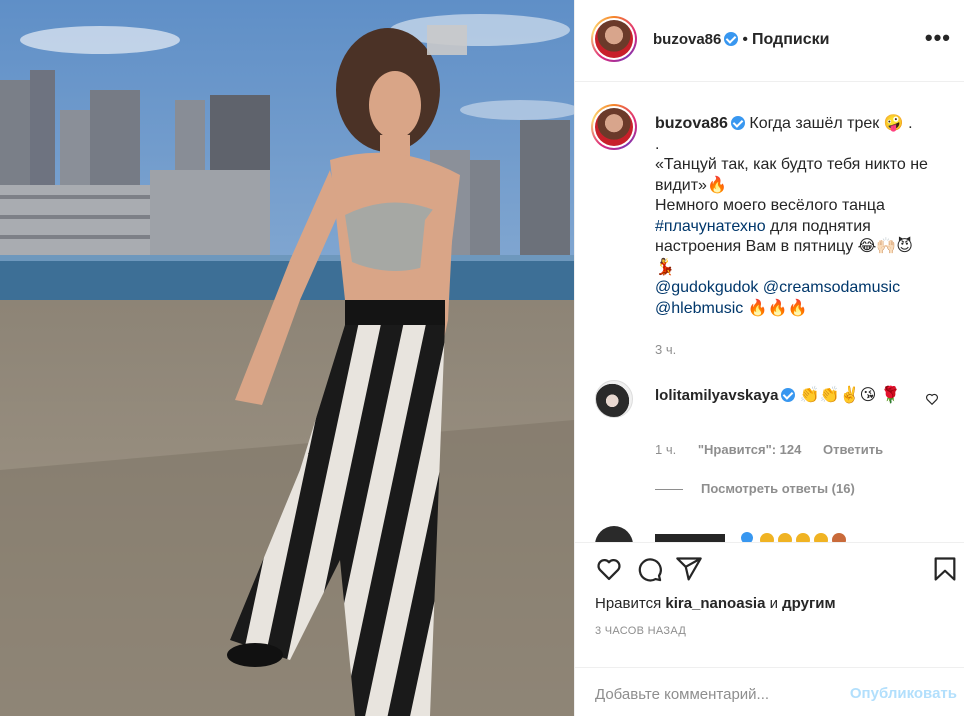 The height and width of the screenshot is (716, 964). I want to click on comment-likes-count: "Нравится": 124, so click(750, 449).